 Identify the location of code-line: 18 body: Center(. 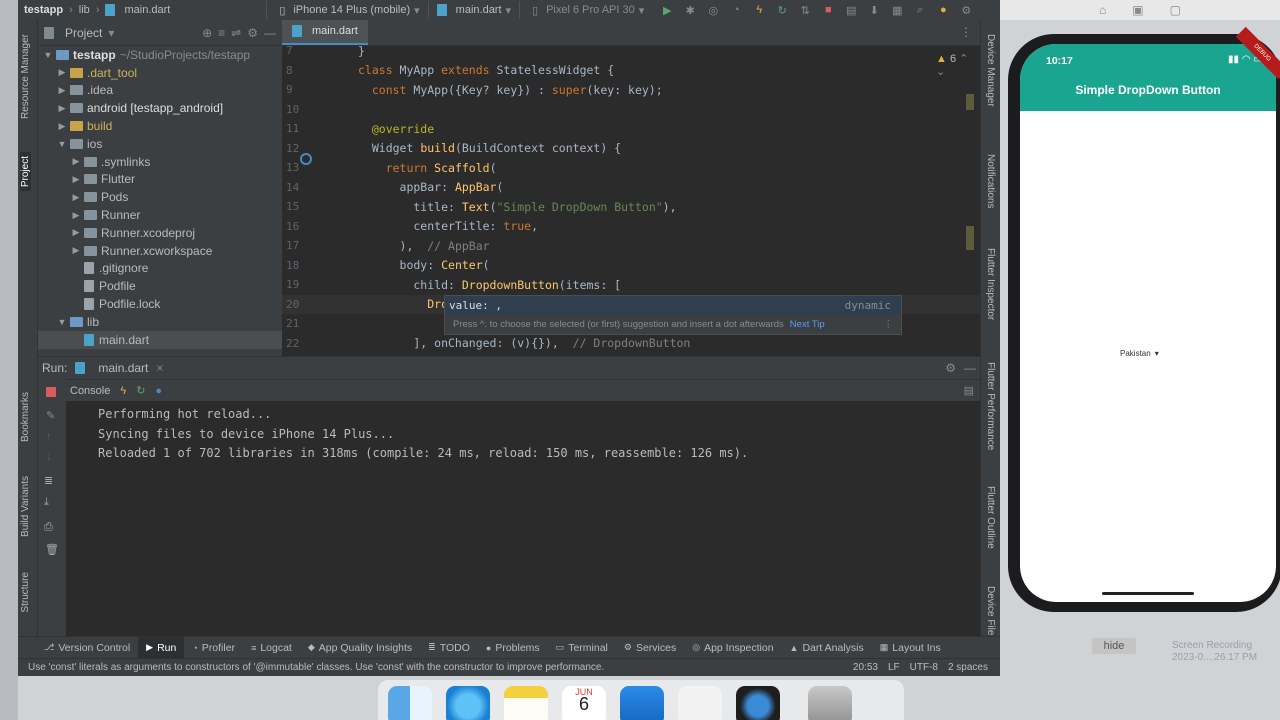
(631, 266).